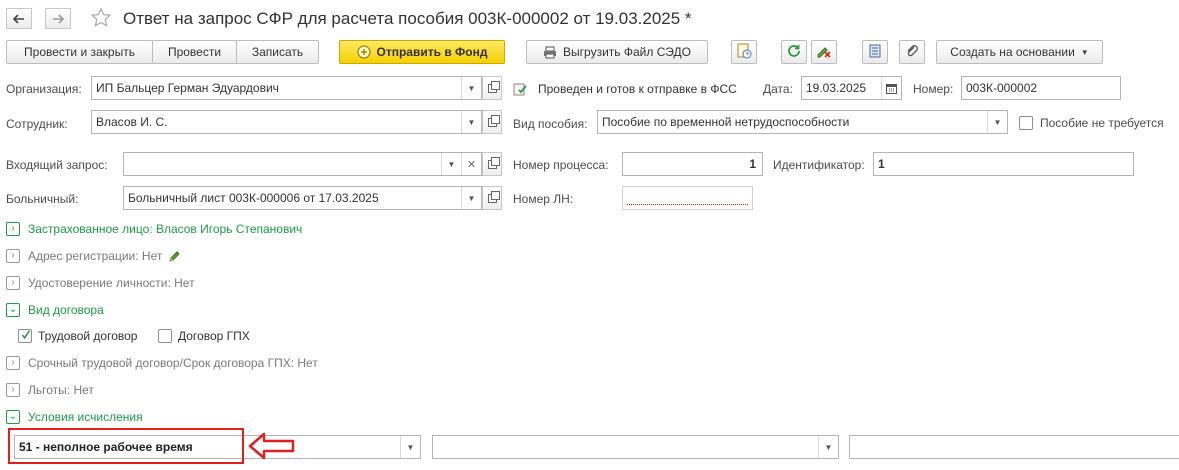 The image size is (1179, 470). I want to click on incoming-request-label: Входящий запрос:, so click(57, 165).